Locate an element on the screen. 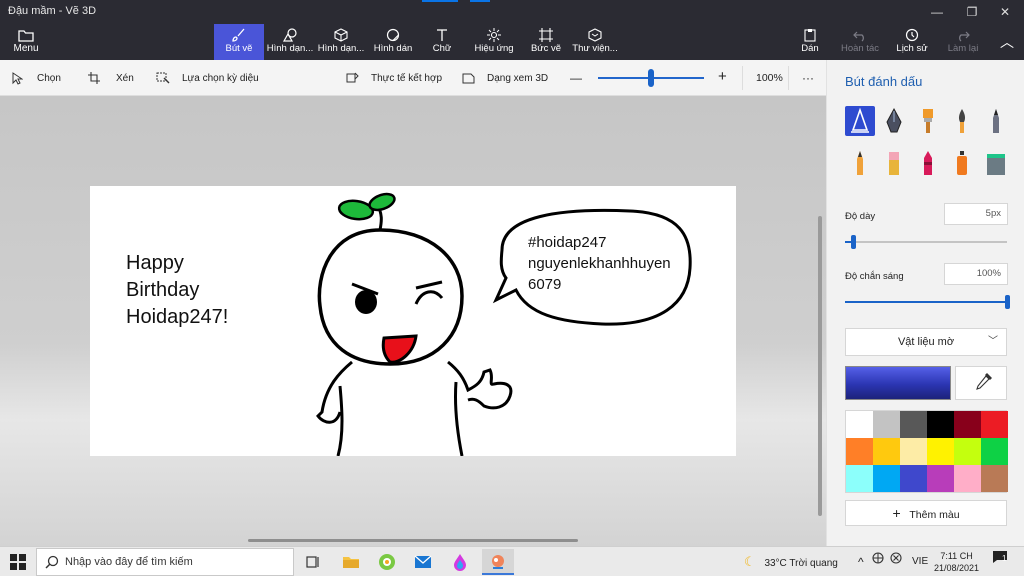 The width and height of the screenshot is (1024, 576). folder-icon is located at coordinates (351, 562).